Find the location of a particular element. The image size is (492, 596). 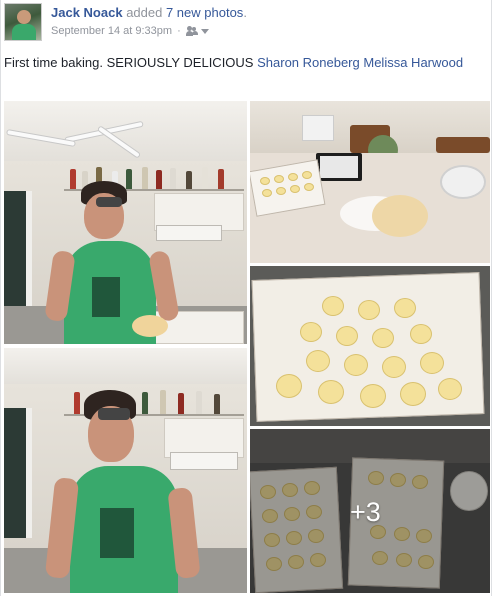

post-timestamp: September 14 at 9:33pm is located at coordinates (111, 31).